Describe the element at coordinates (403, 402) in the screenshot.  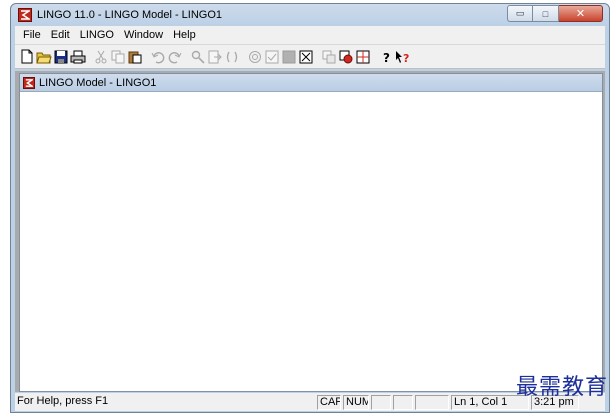
I see `status-ovr` at that location.